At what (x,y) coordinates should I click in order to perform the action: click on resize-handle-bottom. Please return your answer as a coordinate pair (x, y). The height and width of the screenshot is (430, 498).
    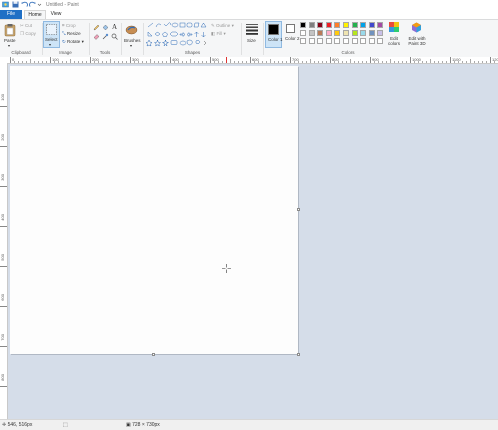
    Looking at the image, I should click on (153, 354).